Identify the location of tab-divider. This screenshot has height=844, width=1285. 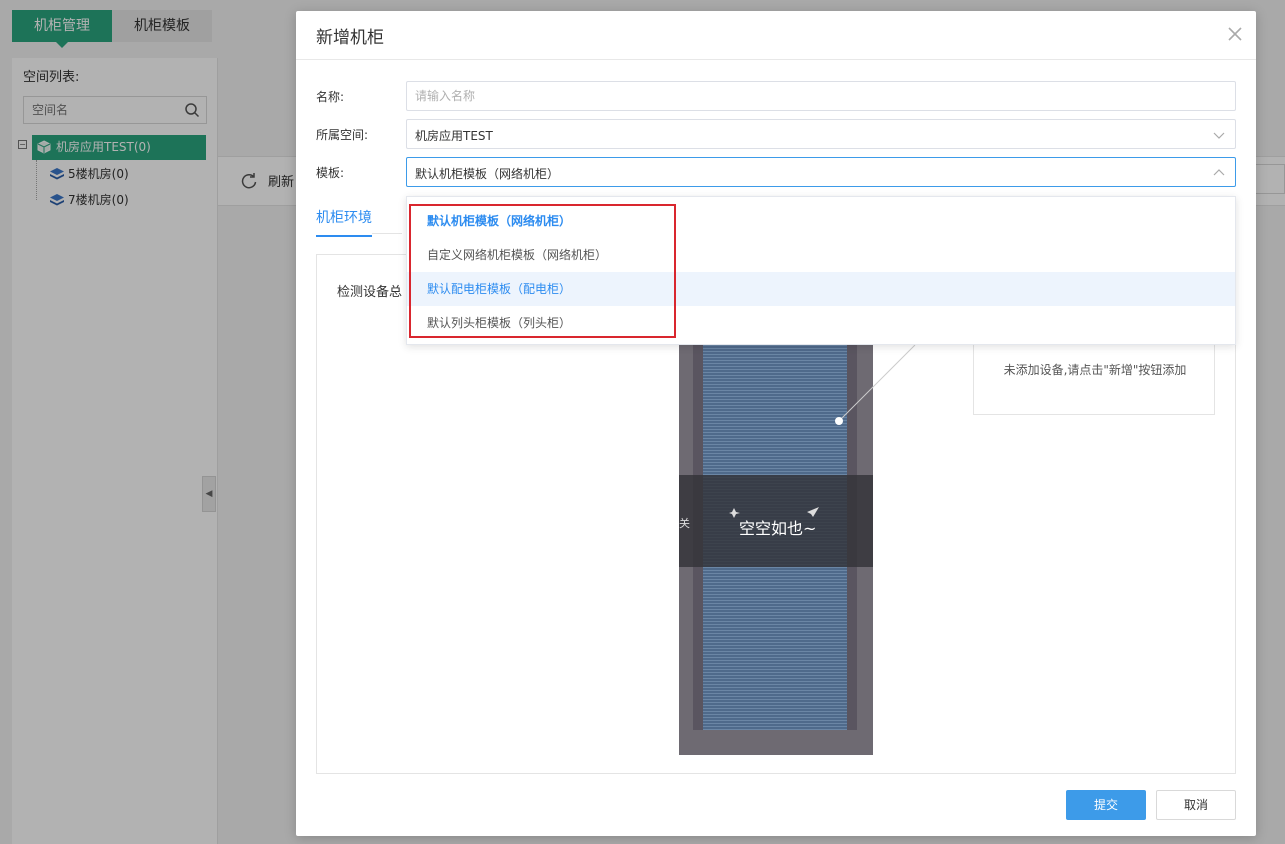
(387, 233).